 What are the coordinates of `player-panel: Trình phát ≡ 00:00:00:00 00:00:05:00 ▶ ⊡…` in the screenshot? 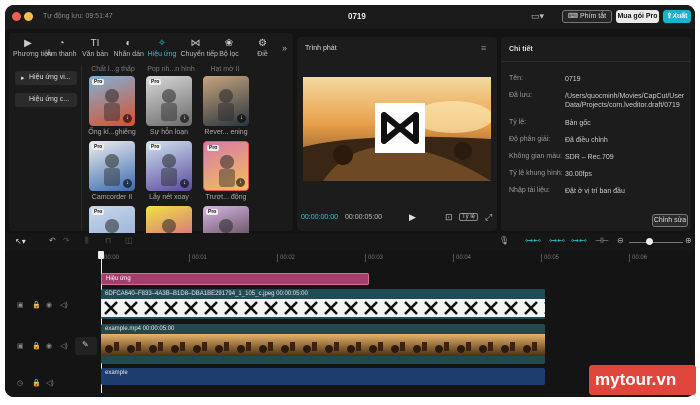 It's located at (397, 134).